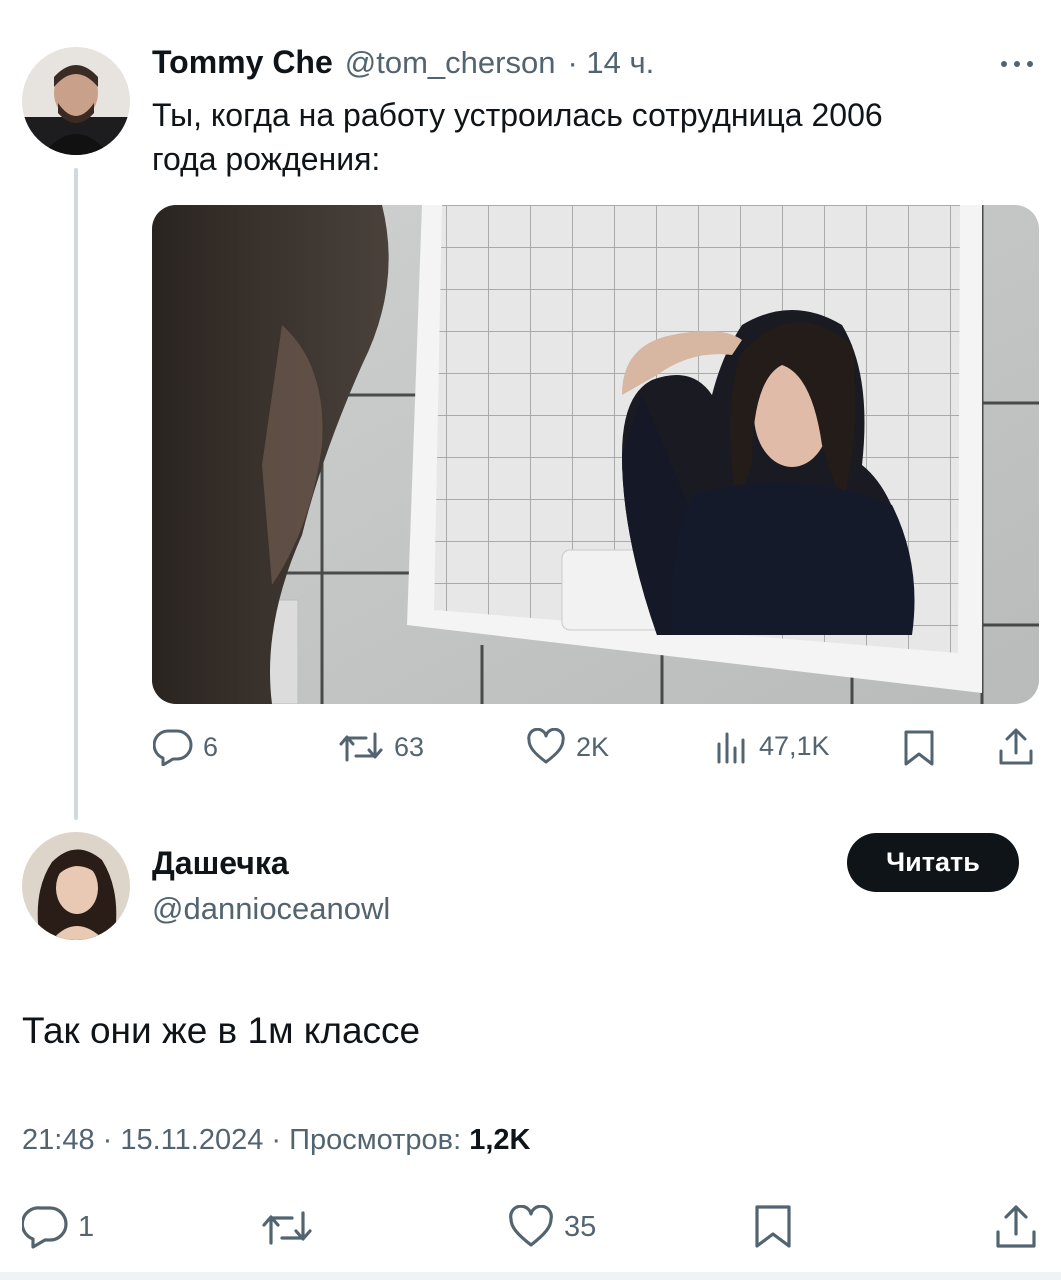 This screenshot has width=1061, height=1280. Describe the element at coordinates (580, 1226) in the screenshot. I see `reply-tweet-like-count: 35` at that location.